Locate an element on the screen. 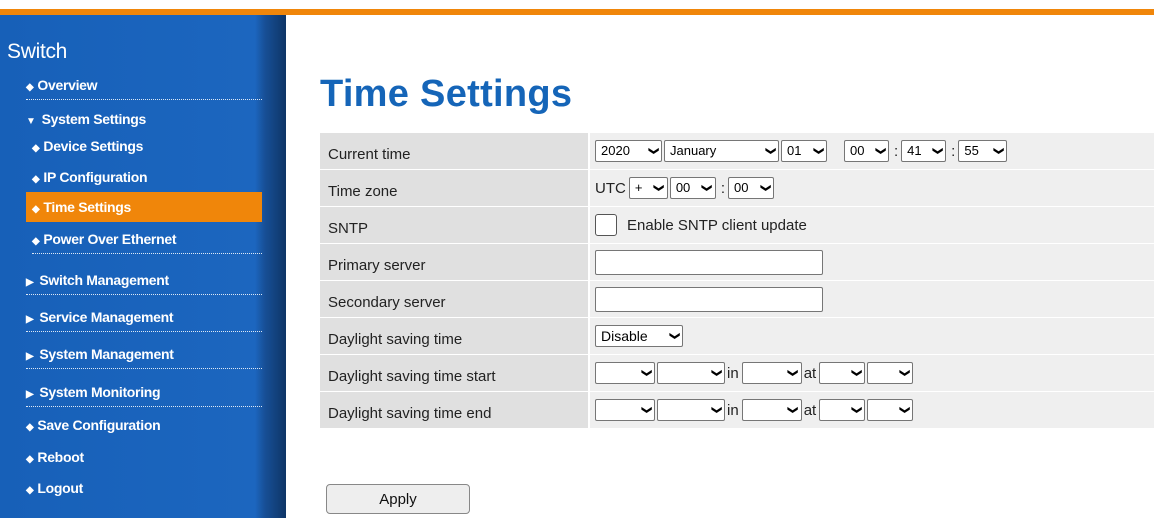 The height and width of the screenshot is (518, 1154). primary-server-row: Primary server is located at coordinates (737, 262).